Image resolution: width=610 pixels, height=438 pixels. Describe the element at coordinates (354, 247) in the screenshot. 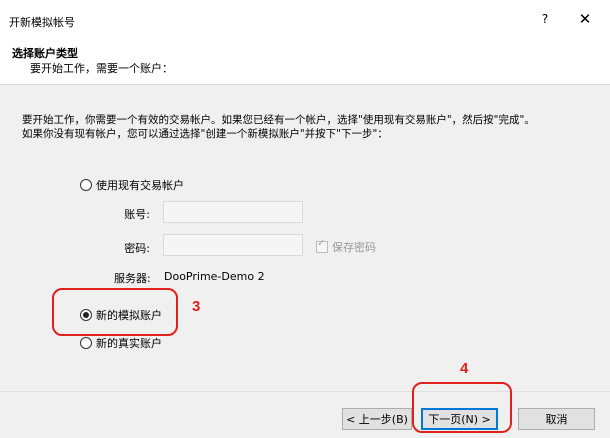

I see `save-password-label: 保存密码` at that location.